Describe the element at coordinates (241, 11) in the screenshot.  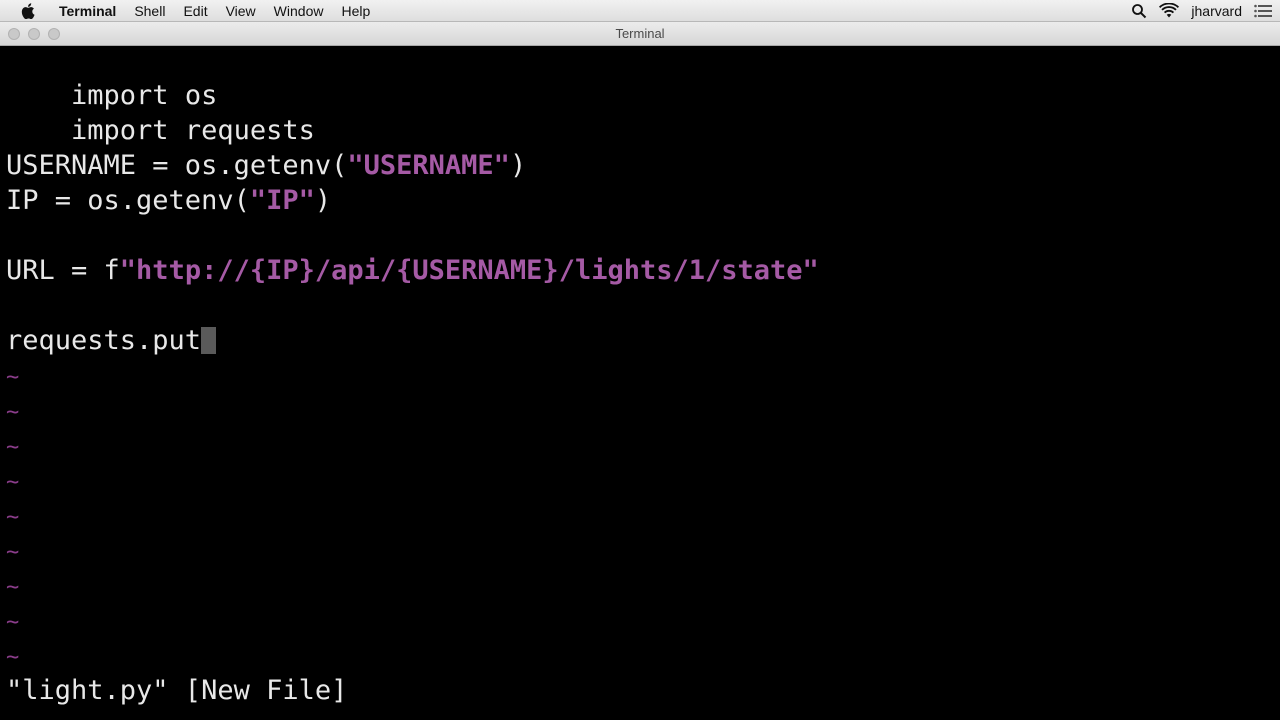
I see `menu-view: View` at that location.